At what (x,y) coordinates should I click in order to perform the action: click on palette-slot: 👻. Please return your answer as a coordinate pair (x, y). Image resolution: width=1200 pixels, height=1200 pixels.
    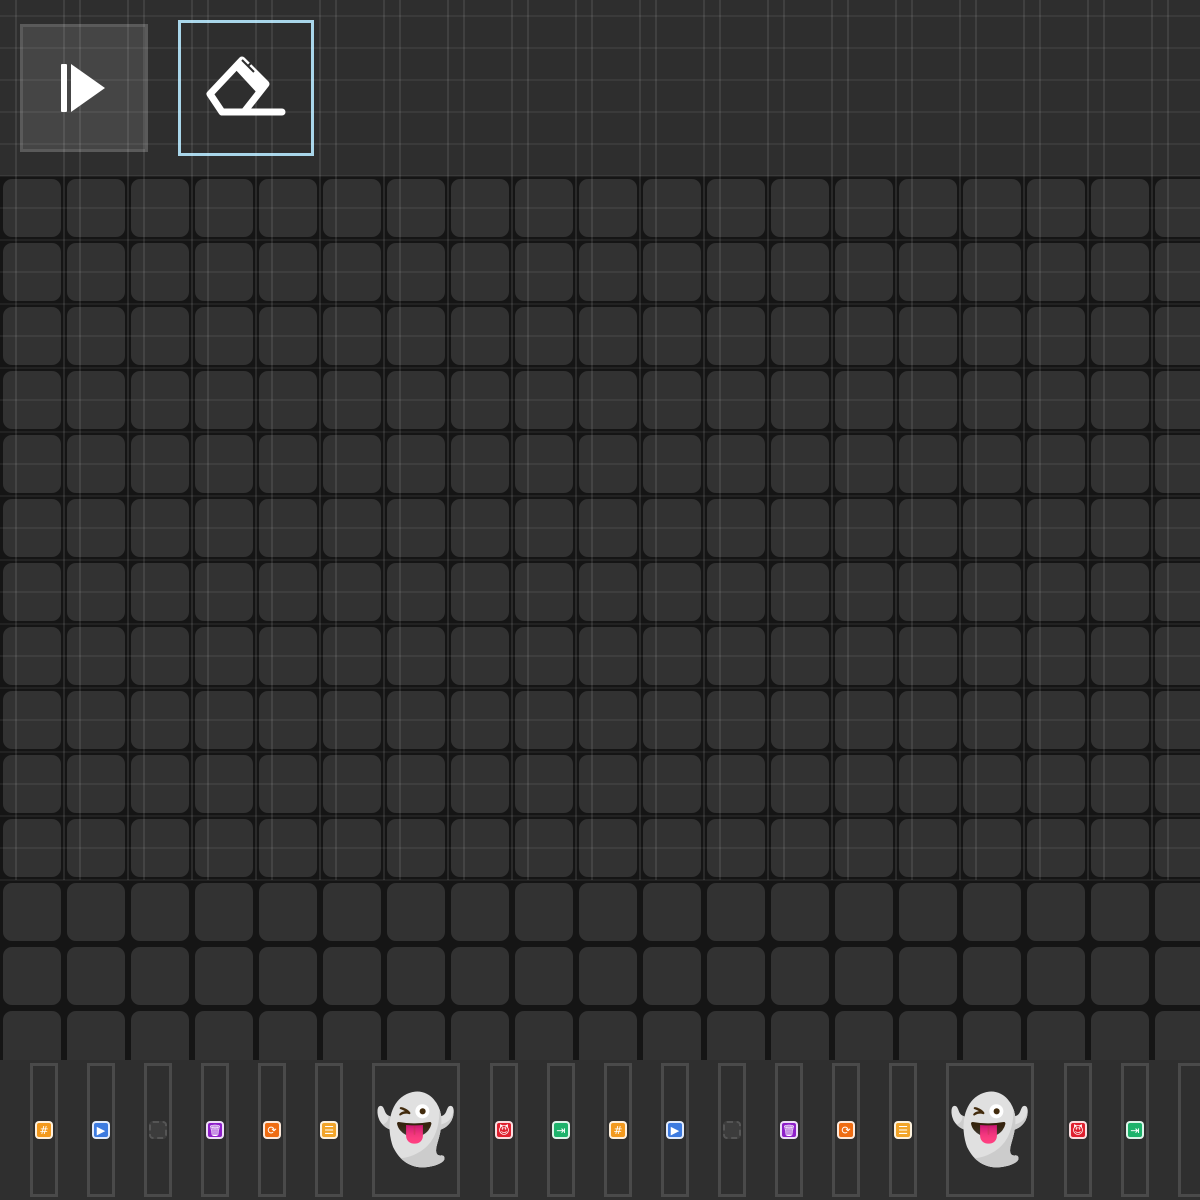
    Looking at the image, I should click on (416, 1130).